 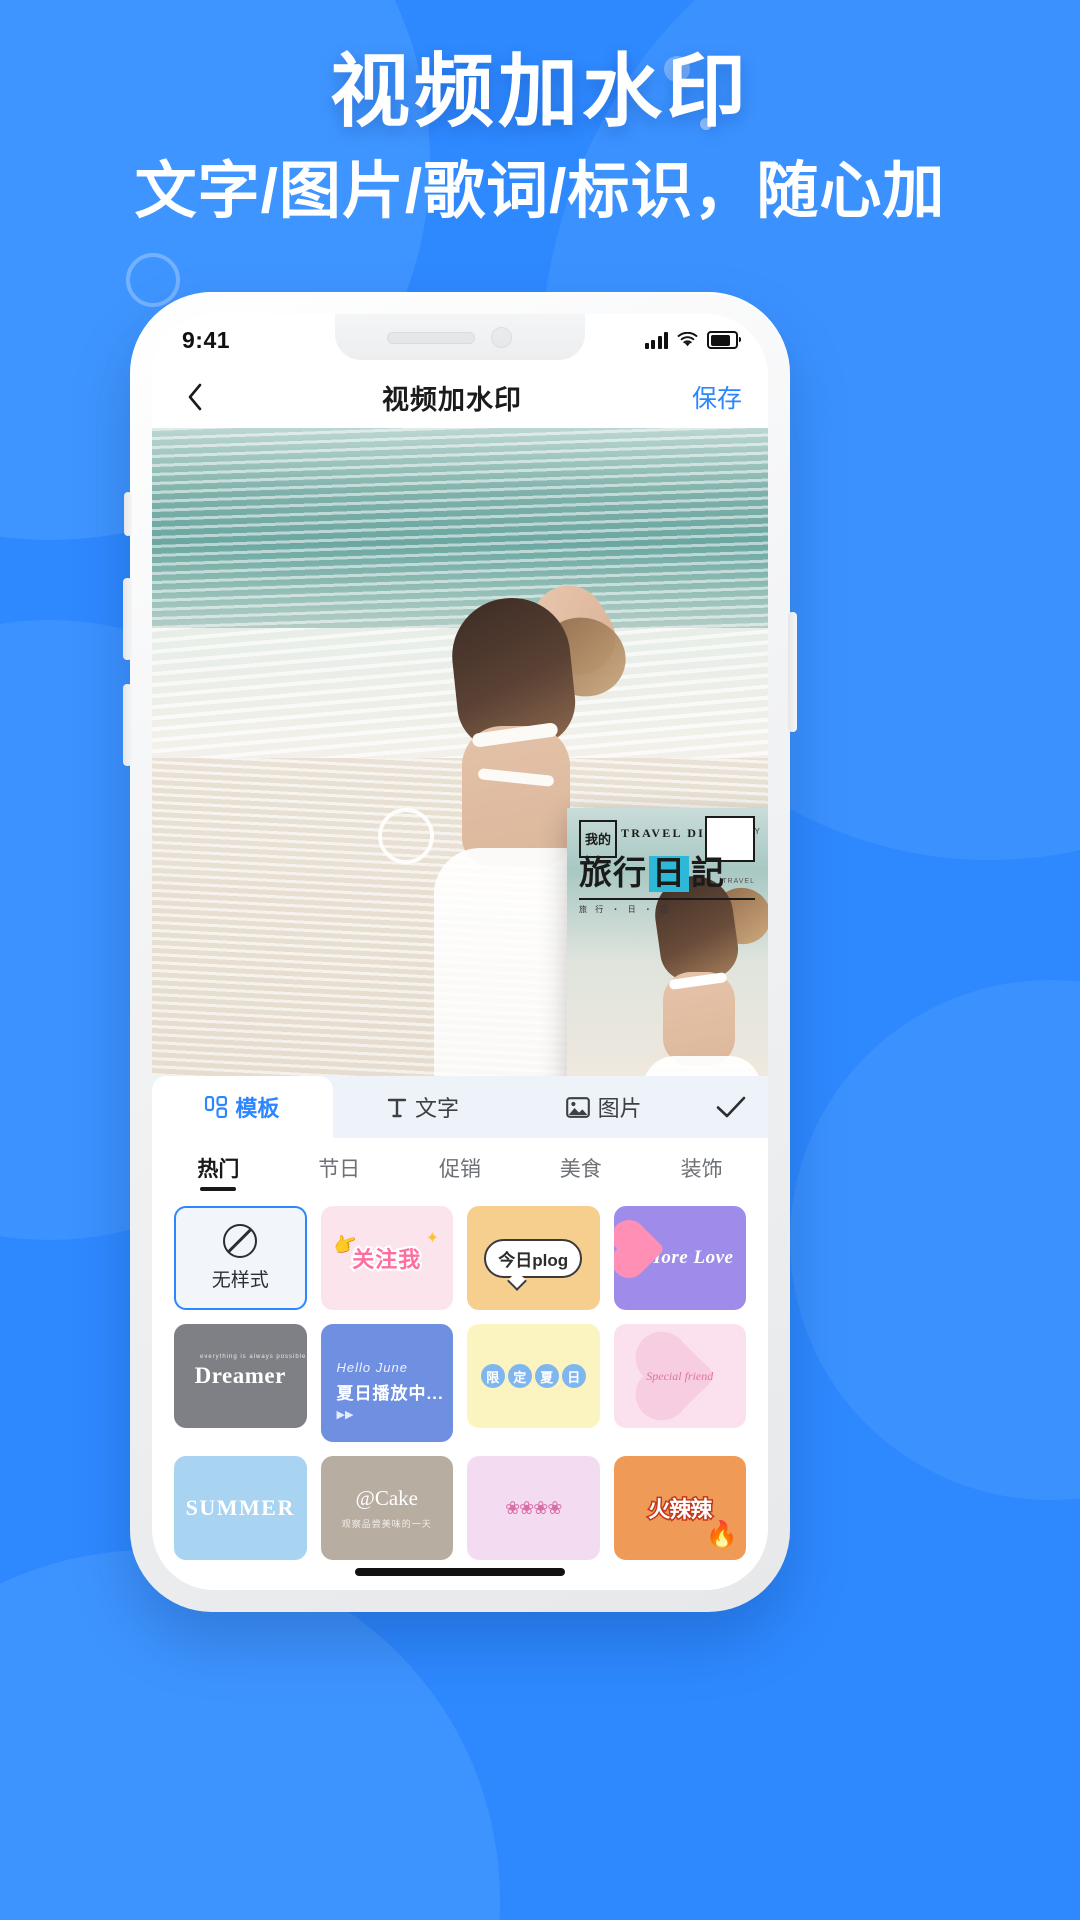 What do you see at coordinates (218, 1168) in the screenshot?
I see `category-hot: 热门` at bounding box center [218, 1168].